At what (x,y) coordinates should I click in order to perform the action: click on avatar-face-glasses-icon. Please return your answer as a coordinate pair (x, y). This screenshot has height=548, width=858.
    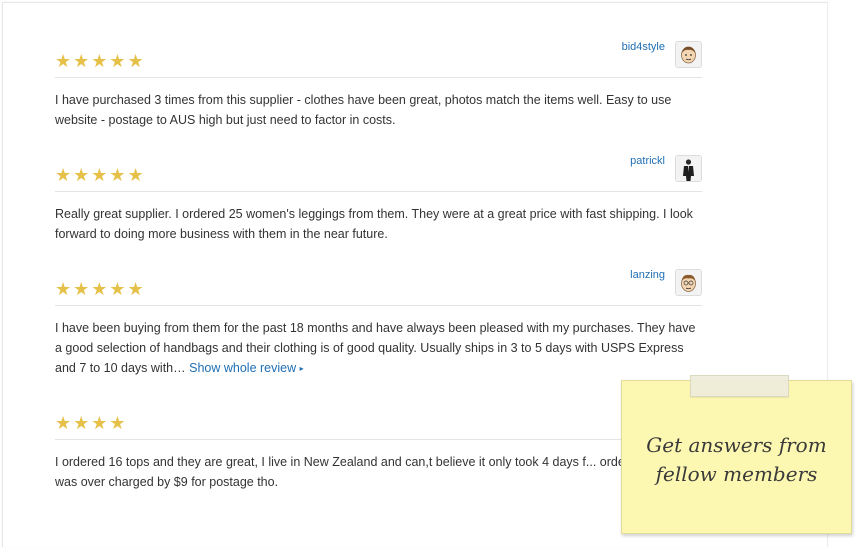
    Looking at the image, I should click on (688, 282).